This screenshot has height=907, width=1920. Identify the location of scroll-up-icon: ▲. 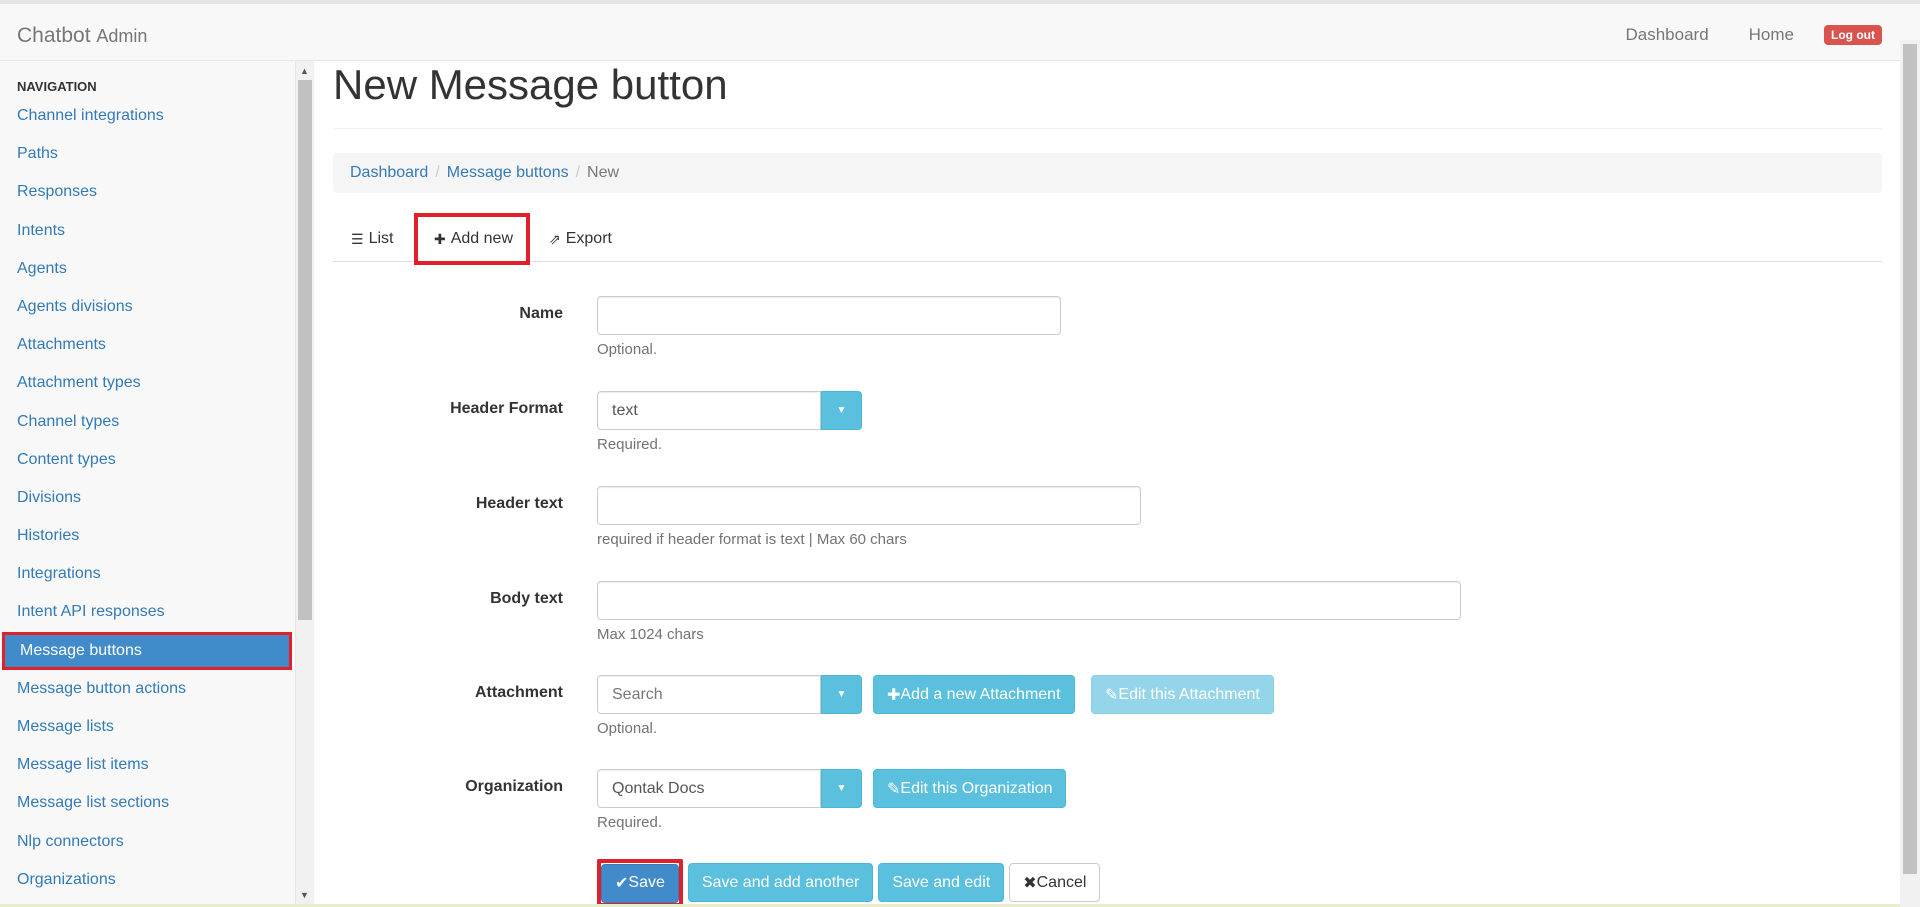
(304, 71).